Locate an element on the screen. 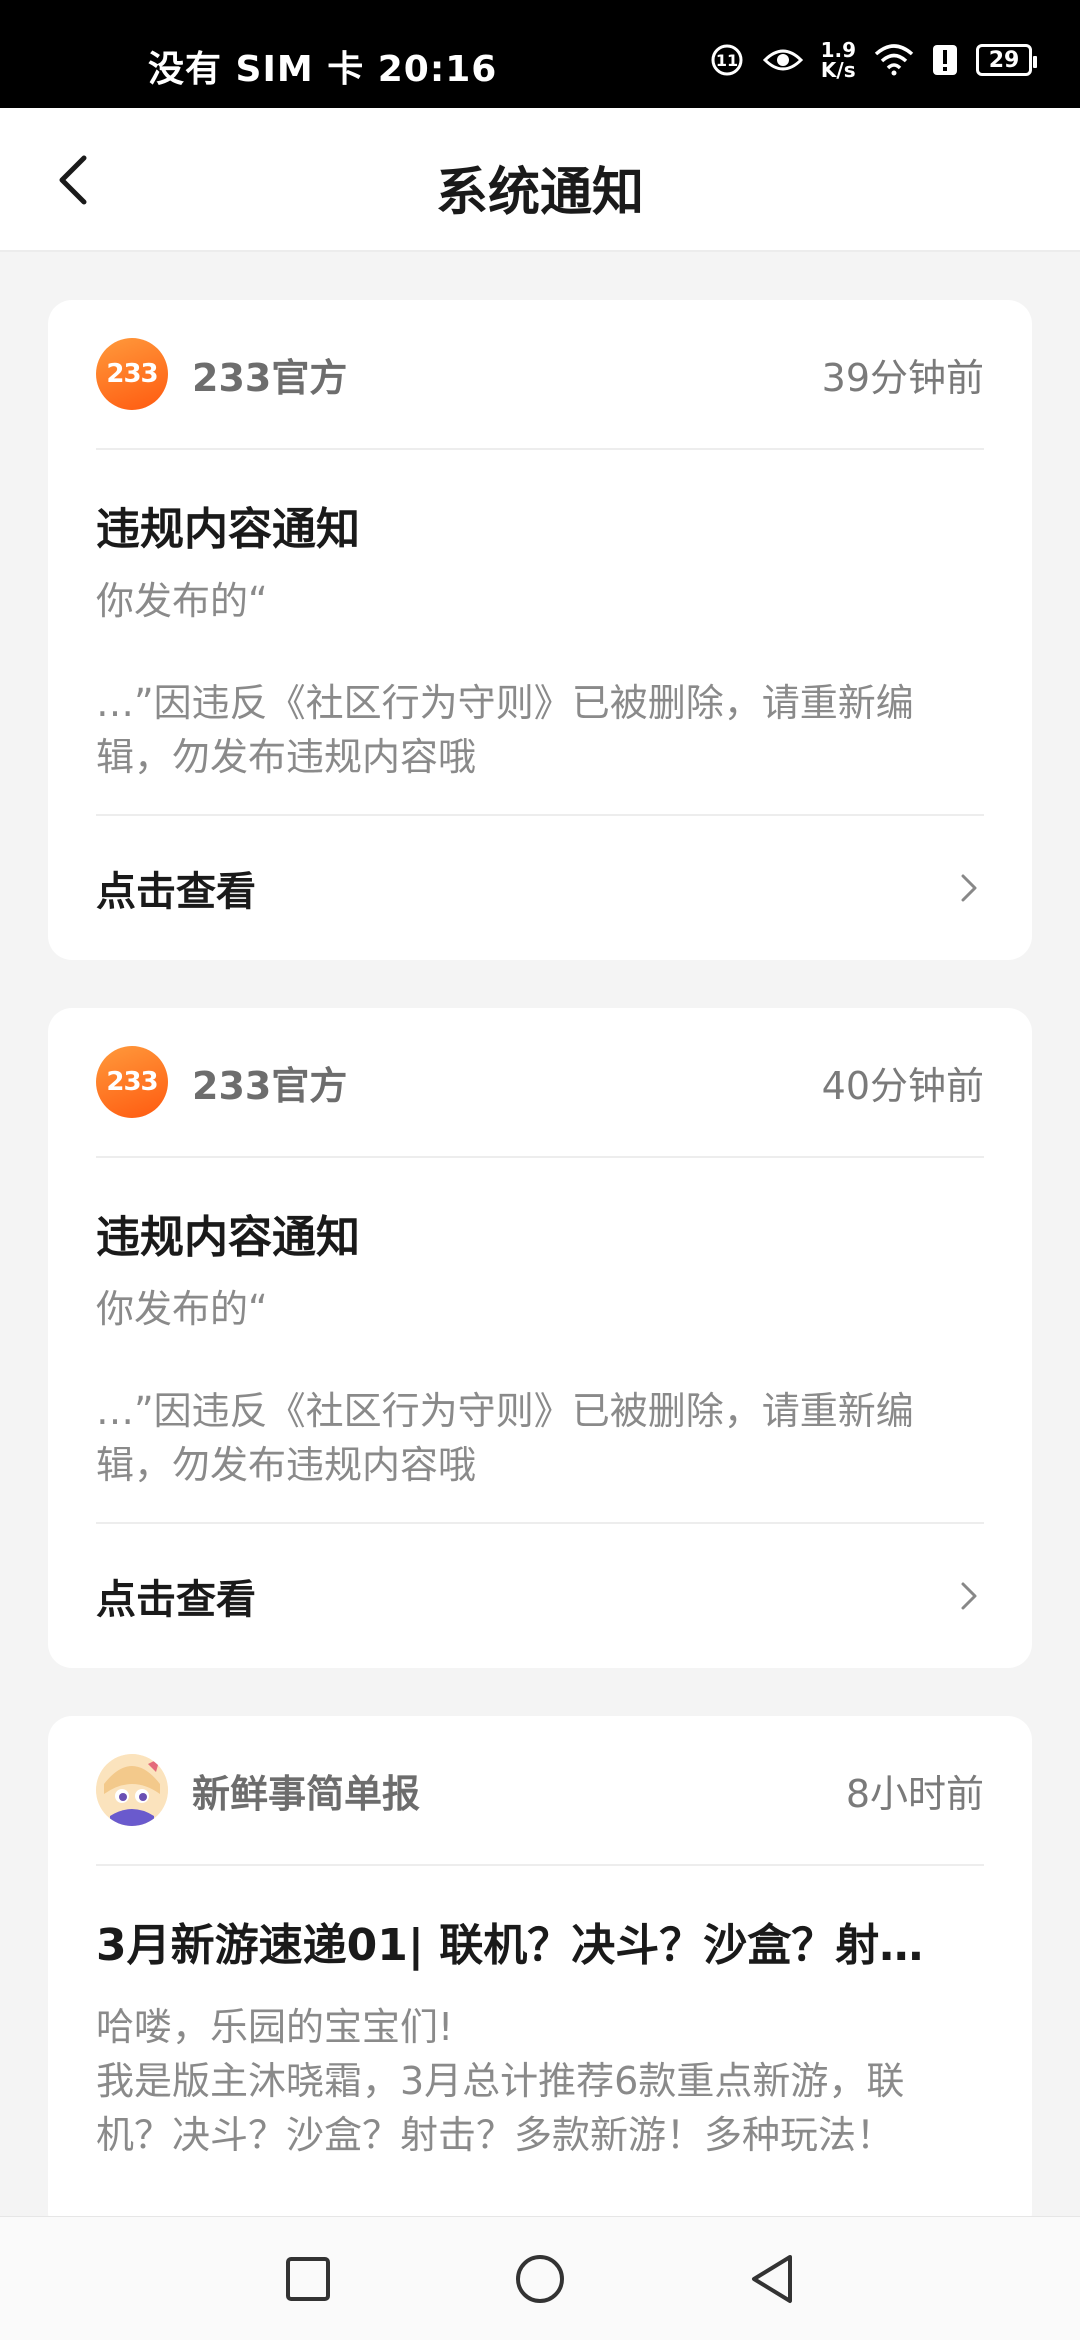  card-header: 233 233官方 39分钟前 is located at coordinates (540, 375).